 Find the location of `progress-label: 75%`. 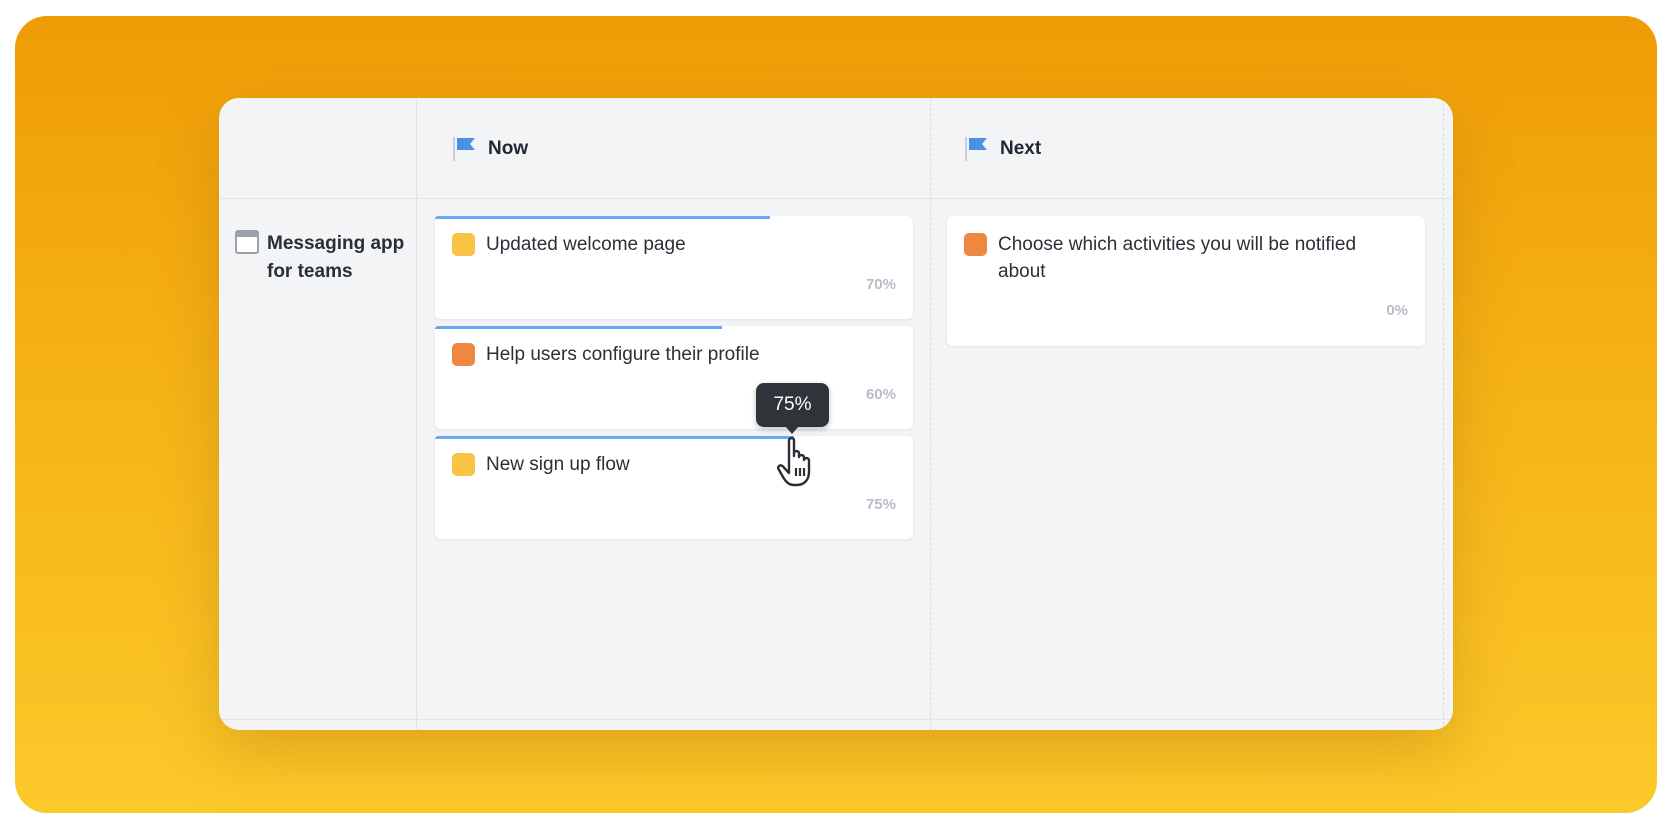

progress-label: 75% is located at coordinates (880, 504).